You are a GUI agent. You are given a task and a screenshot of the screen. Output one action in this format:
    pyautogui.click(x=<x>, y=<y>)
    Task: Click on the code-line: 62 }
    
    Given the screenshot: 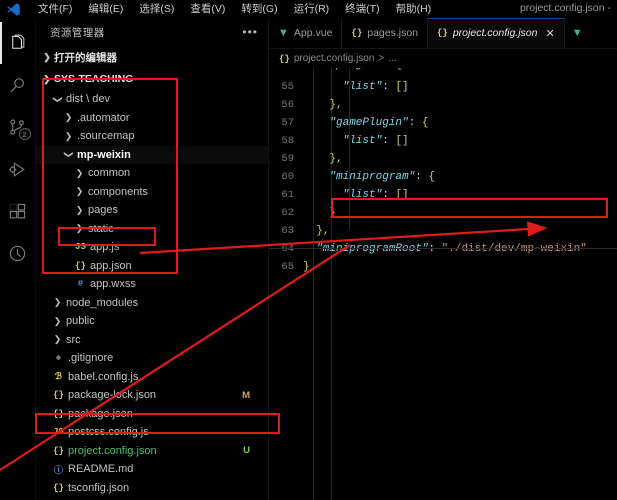 What is the action you would take?
    pyautogui.click(x=443, y=213)
    